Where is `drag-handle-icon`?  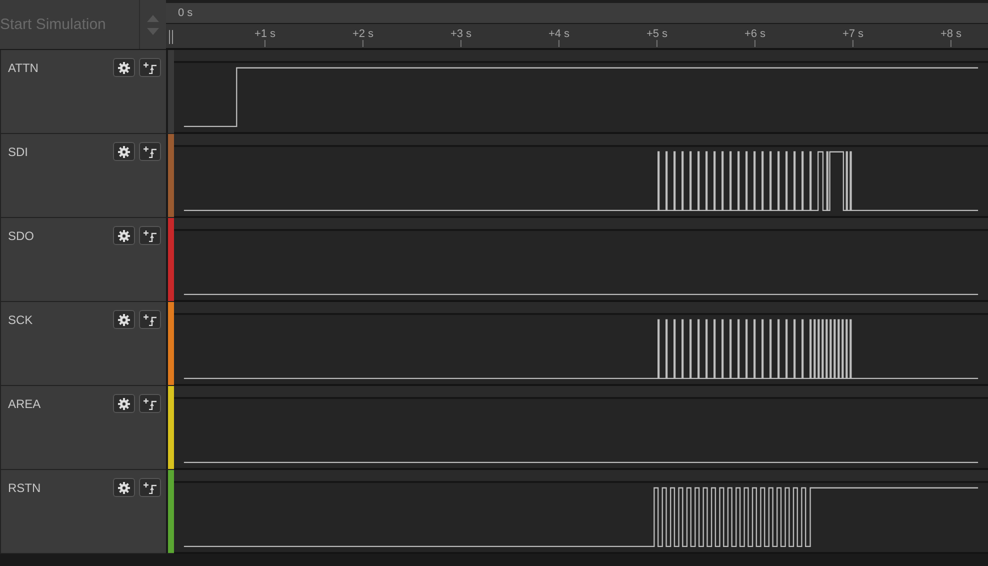 drag-handle-icon is located at coordinates (171, 37).